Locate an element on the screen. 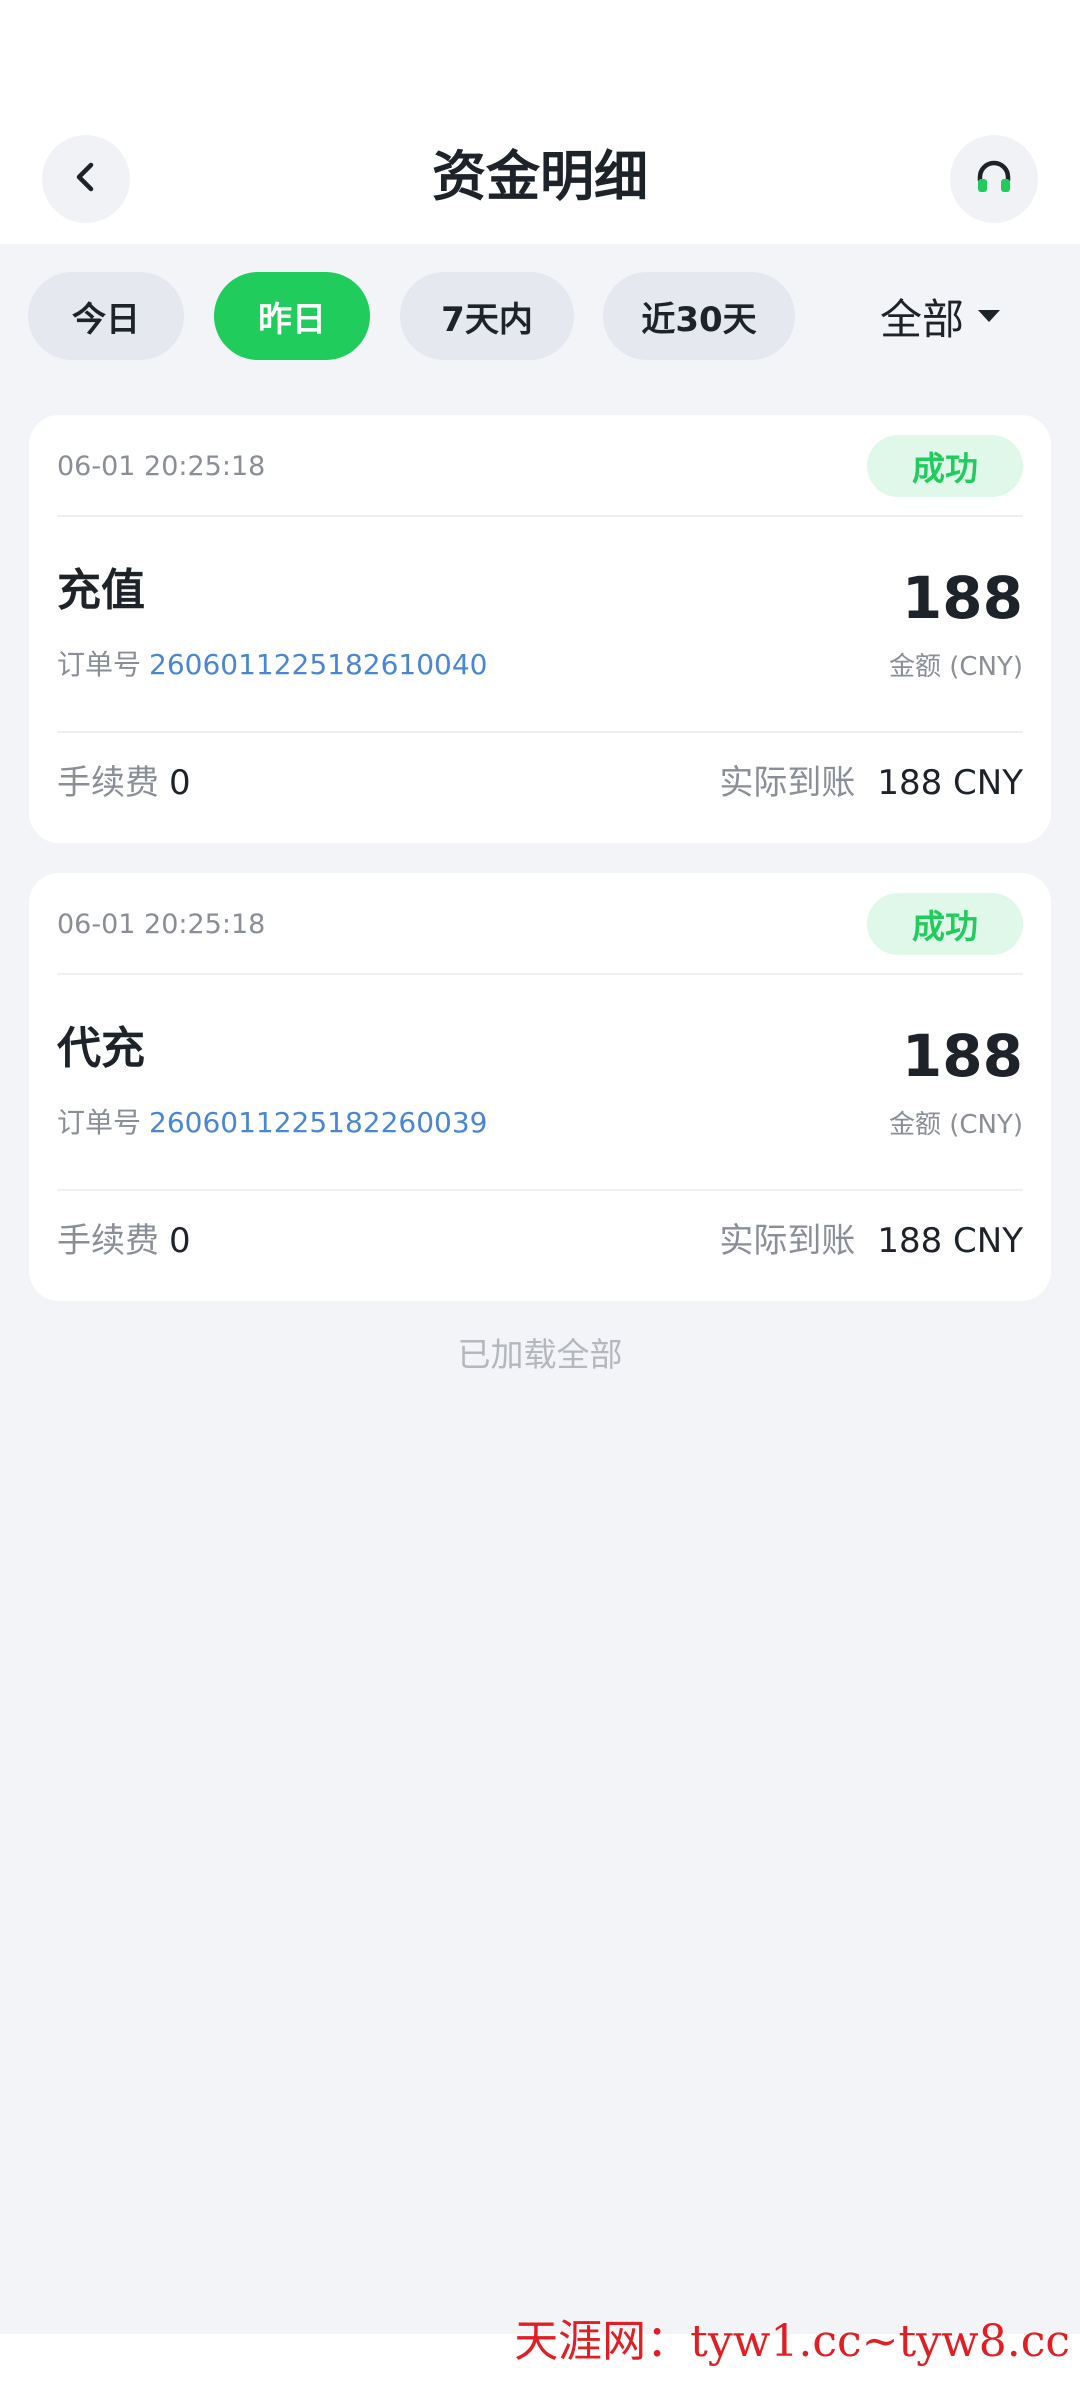 Image resolution: width=1080 pixels, height=2400 pixels. filter-chip-7-days: 7天内 is located at coordinates (487, 316).